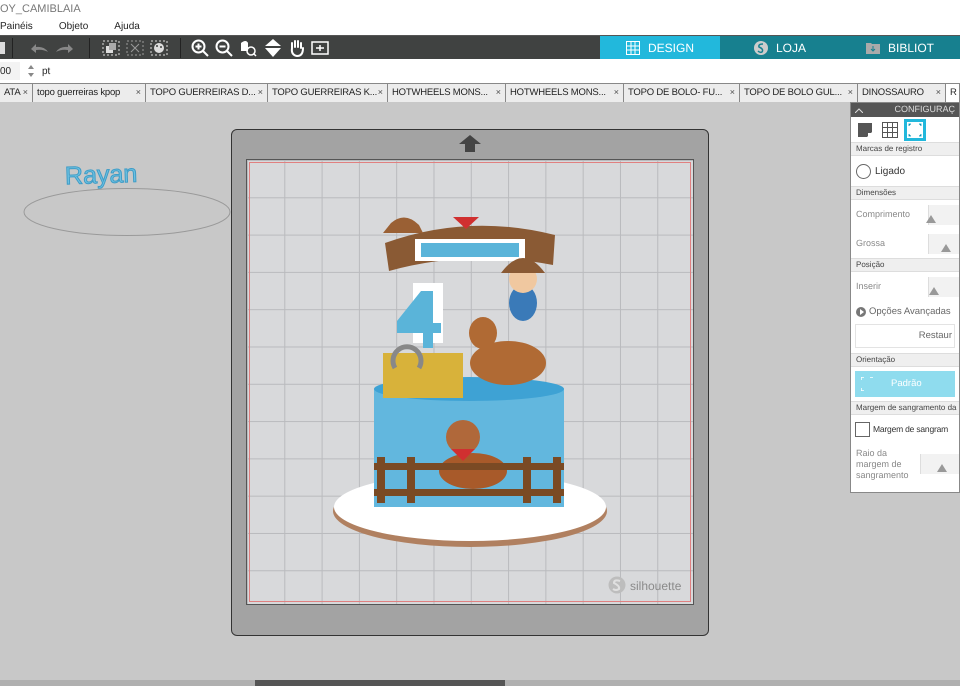  What do you see at coordinates (906, 408) in the screenshot?
I see `section-header: Margem de sangramento da` at bounding box center [906, 408].